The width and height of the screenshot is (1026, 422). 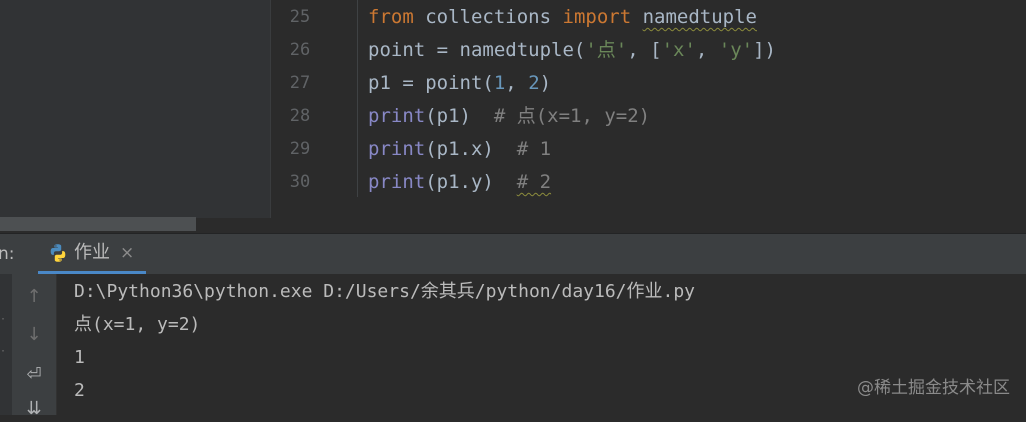 What do you see at coordinates (534, 149) in the screenshot?
I see `code-token: # 1` at bounding box center [534, 149].